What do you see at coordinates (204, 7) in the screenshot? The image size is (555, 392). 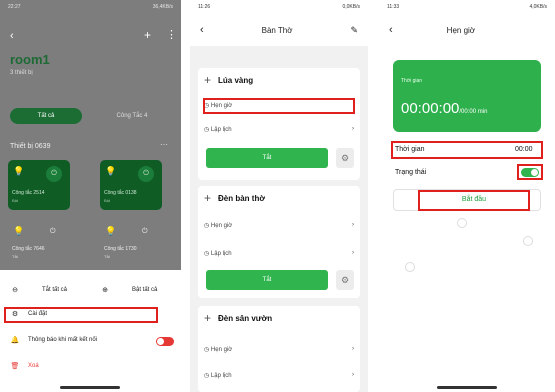 I see `status-time: 11:26` at bounding box center [204, 7].